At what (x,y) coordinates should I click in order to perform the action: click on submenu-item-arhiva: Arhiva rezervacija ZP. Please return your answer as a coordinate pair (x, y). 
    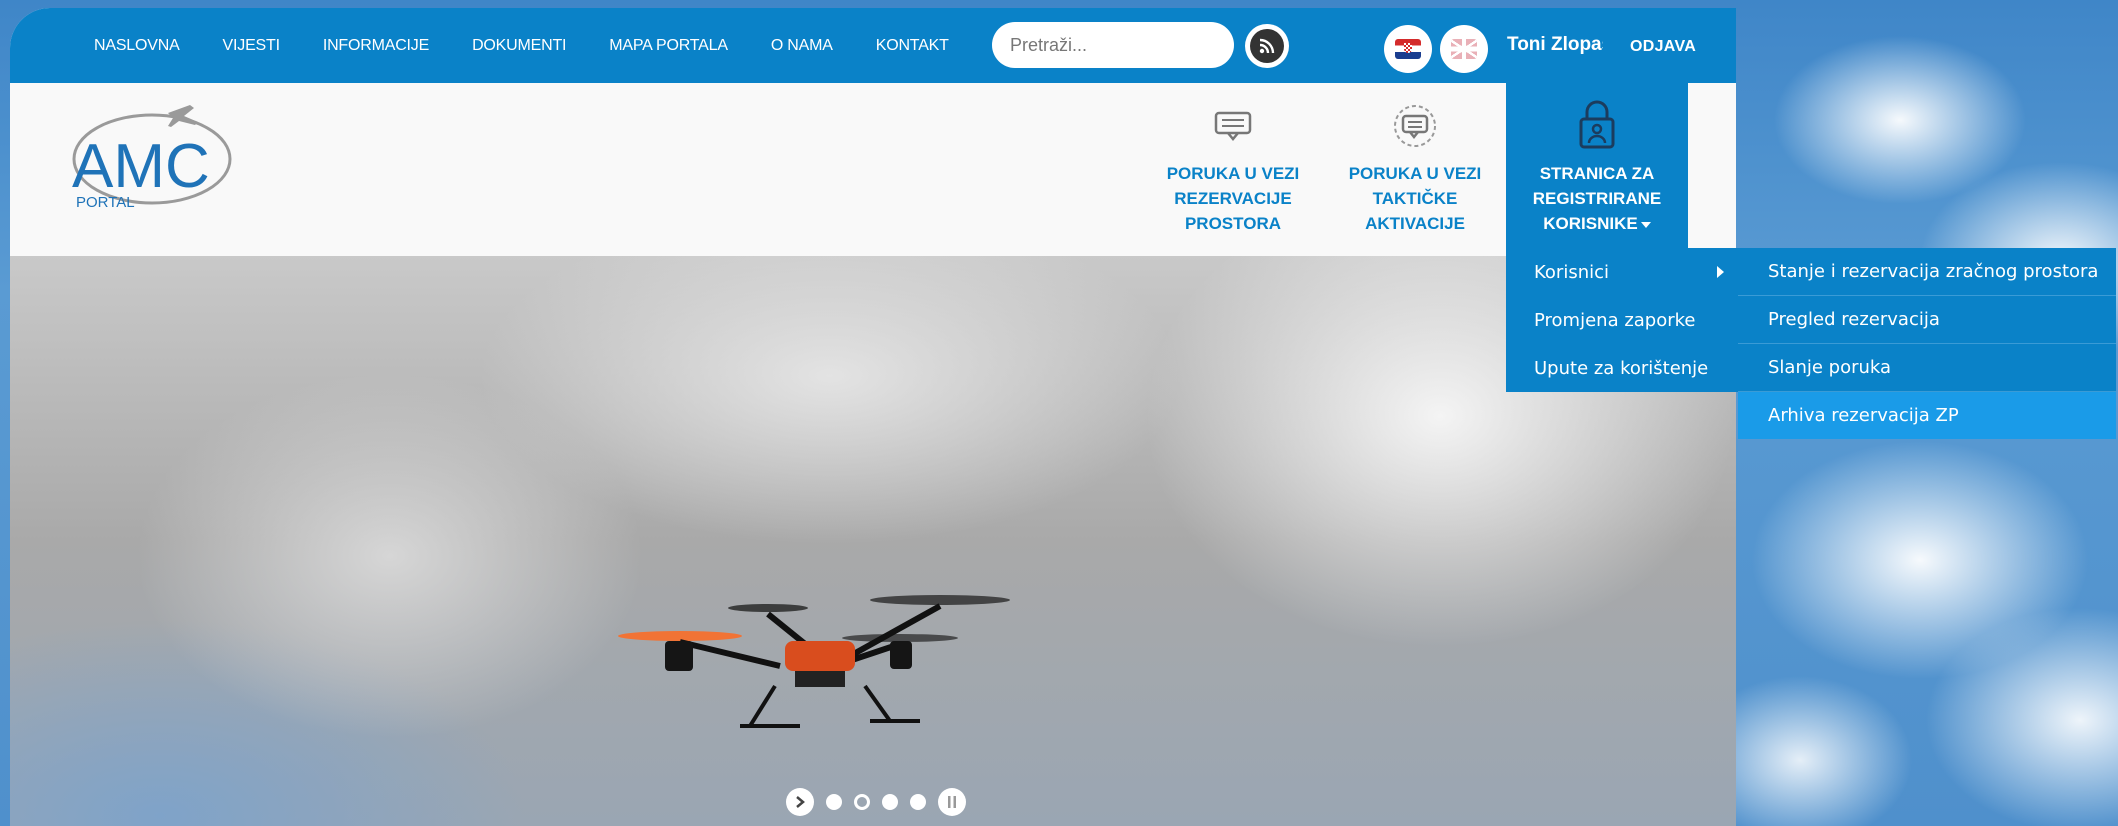
    Looking at the image, I should click on (1927, 415).